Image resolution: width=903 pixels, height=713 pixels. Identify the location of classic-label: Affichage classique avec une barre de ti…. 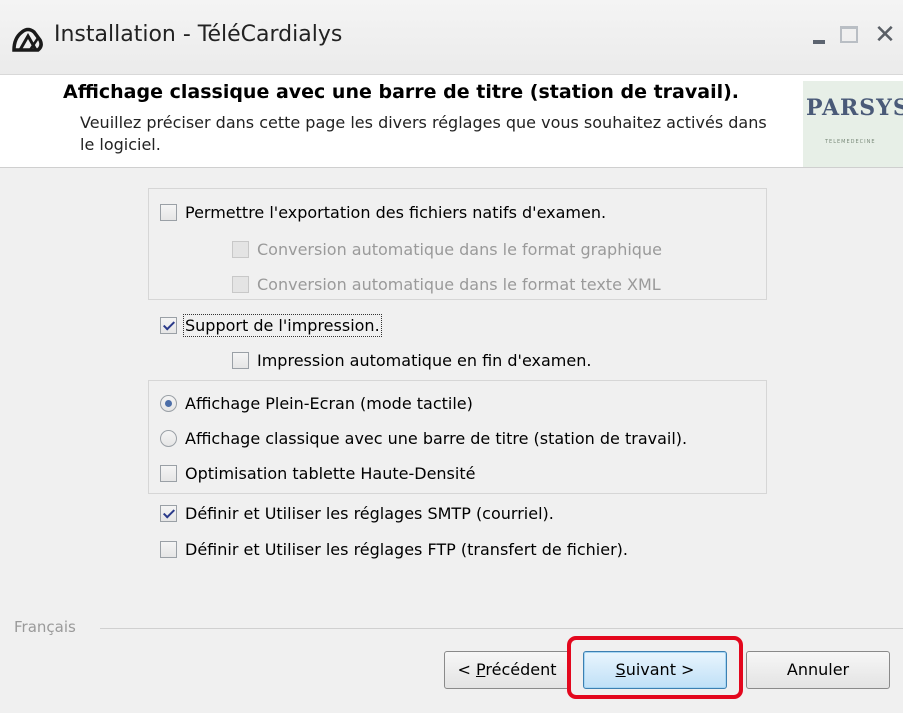
(436, 438).